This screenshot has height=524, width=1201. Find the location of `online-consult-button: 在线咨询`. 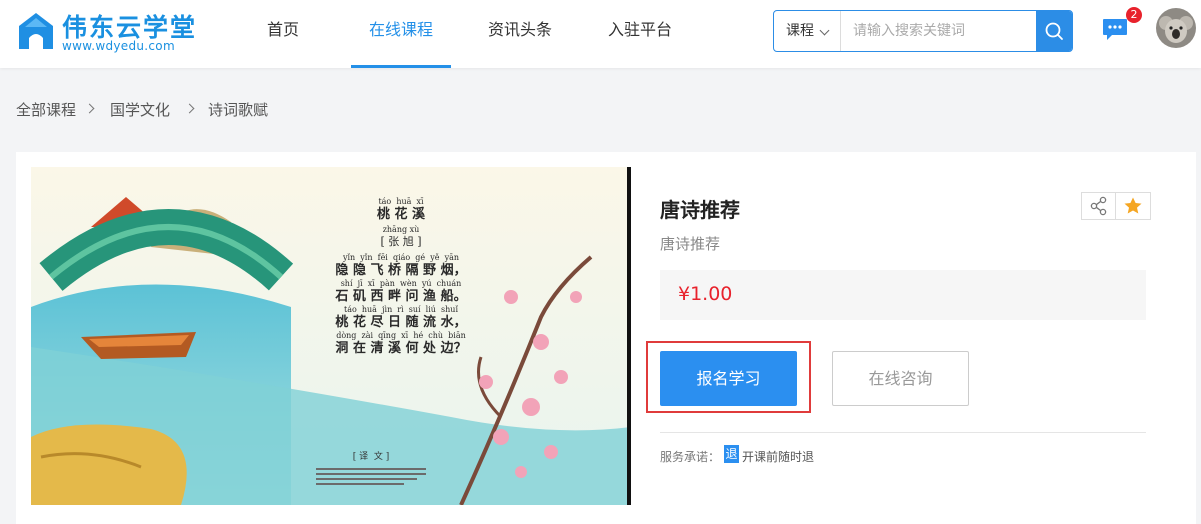

online-consult-button: 在线咨询 is located at coordinates (900, 378).